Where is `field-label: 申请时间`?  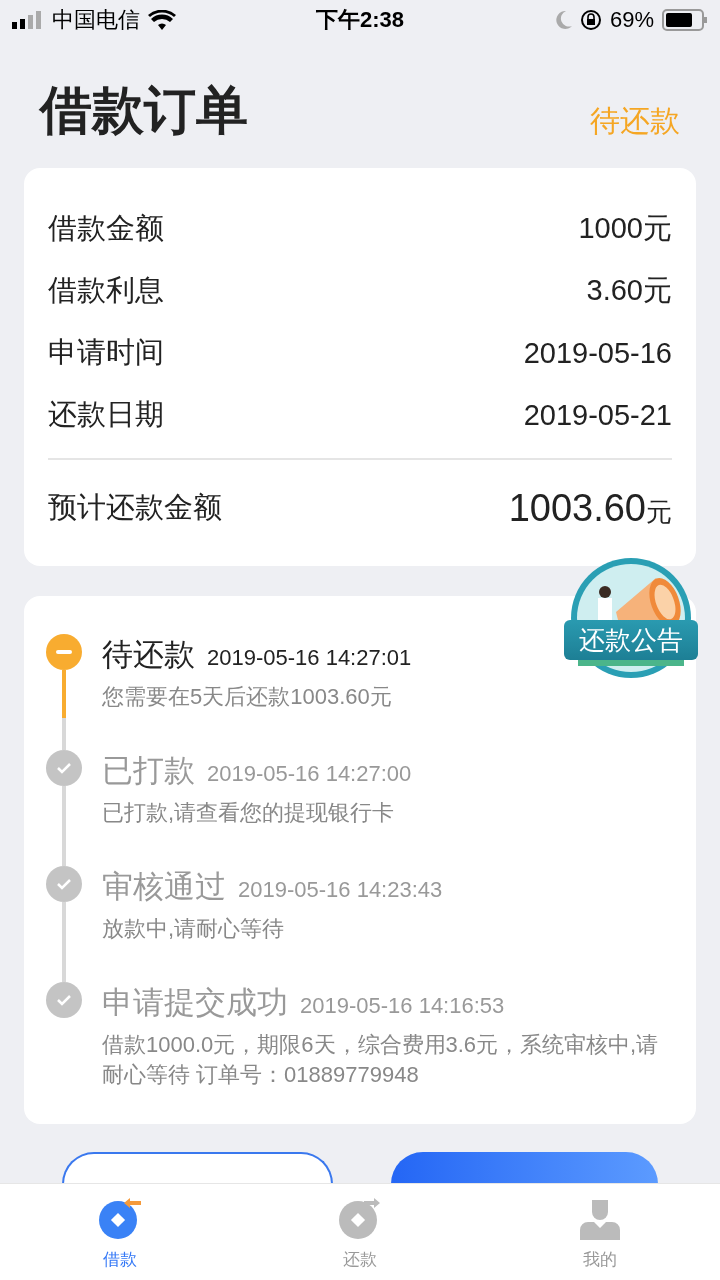
field-label: 申请时间 is located at coordinates (106, 352).